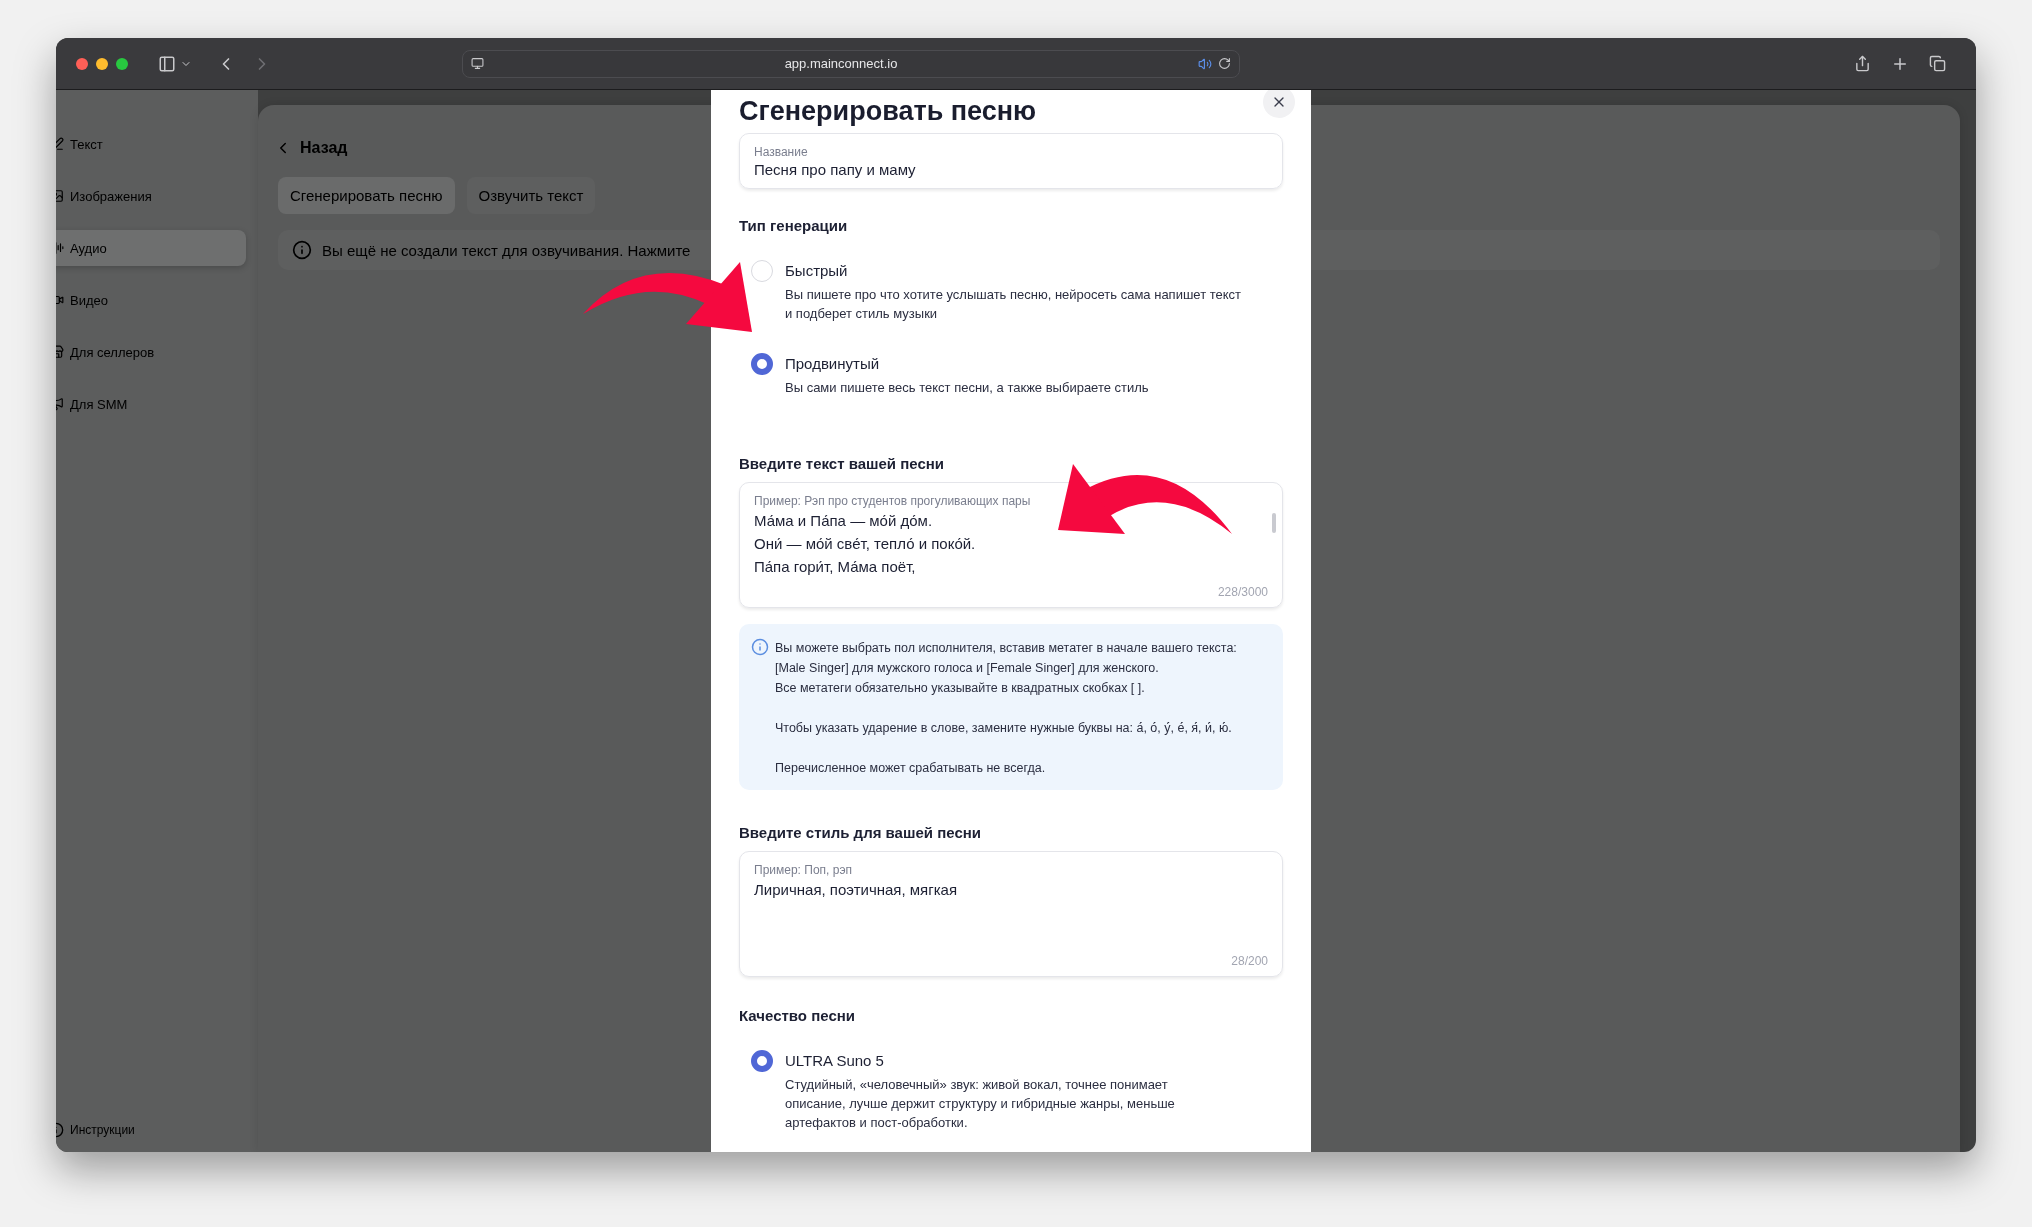 Image resolution: width=2032 pixels, height=1227 pixels. I want to click on lyrics-input: Ма́ма и Па́па — мо́й до́м. Они́ — мо́й све́т, тепло́ и поко́й. Па́па гори́т, Ма́ма поёт,, so click(1011, 547).